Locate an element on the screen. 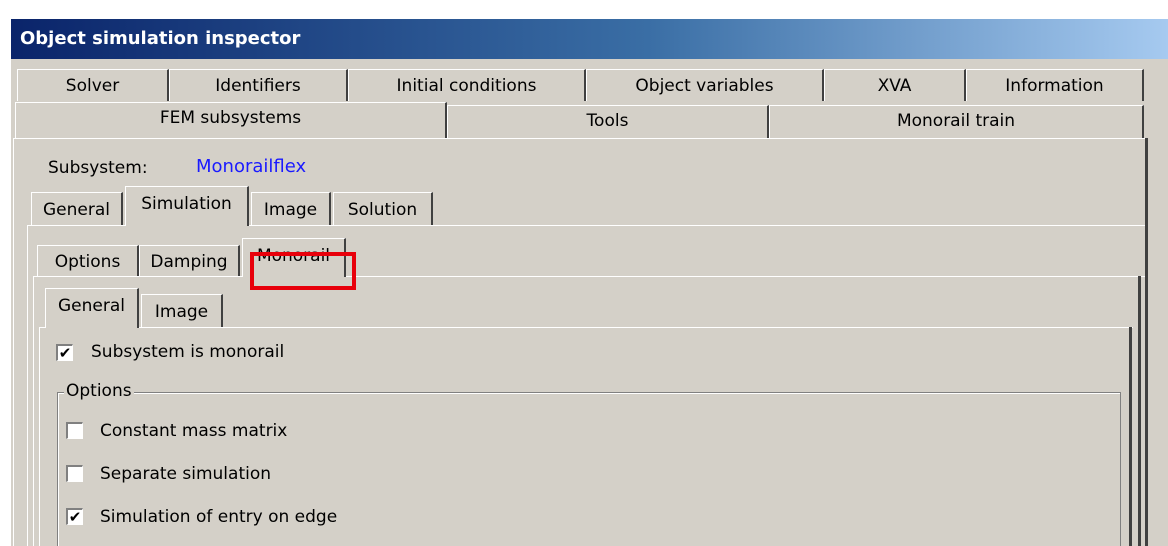  tab-monorail-image: Image is located at coordinates (182, 310).